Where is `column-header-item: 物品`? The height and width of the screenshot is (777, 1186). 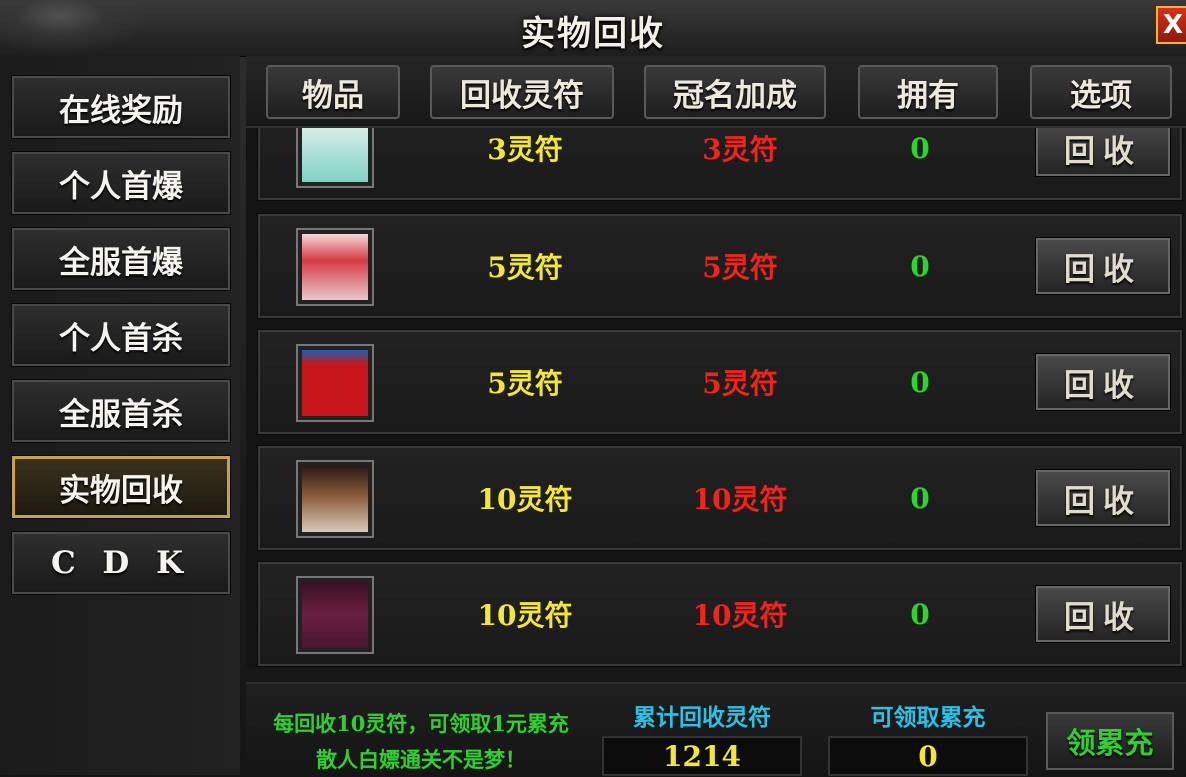
column-header-item: 物品 is located at coordinates (333, 92).